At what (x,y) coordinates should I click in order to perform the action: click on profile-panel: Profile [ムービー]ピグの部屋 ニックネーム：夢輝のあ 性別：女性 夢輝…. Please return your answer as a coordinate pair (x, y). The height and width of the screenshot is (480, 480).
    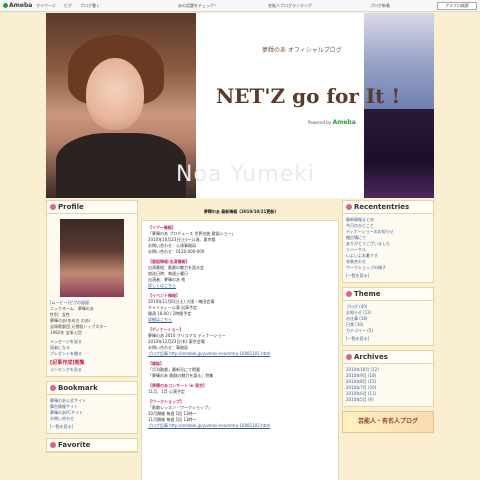
    Looking at the image, I should click on (92, 288).